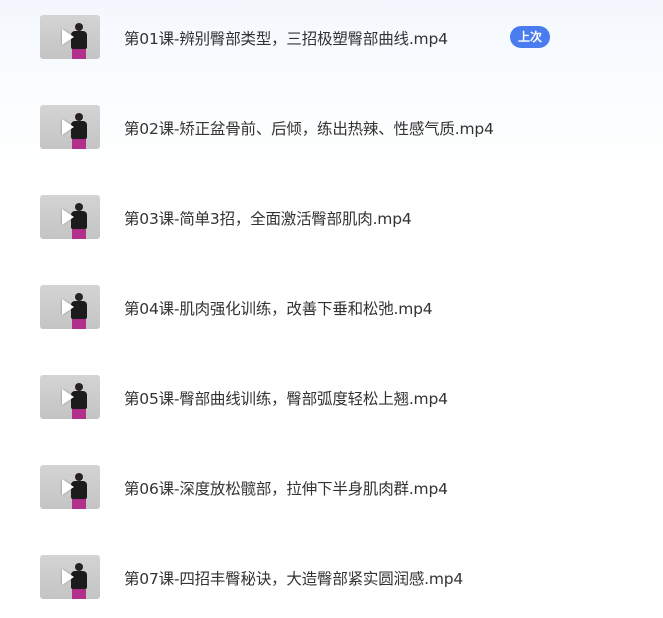  I want to click on lesson-title: 第03课-简单3招，全面激活臀部肌肉.mp4, so click(268, 219).